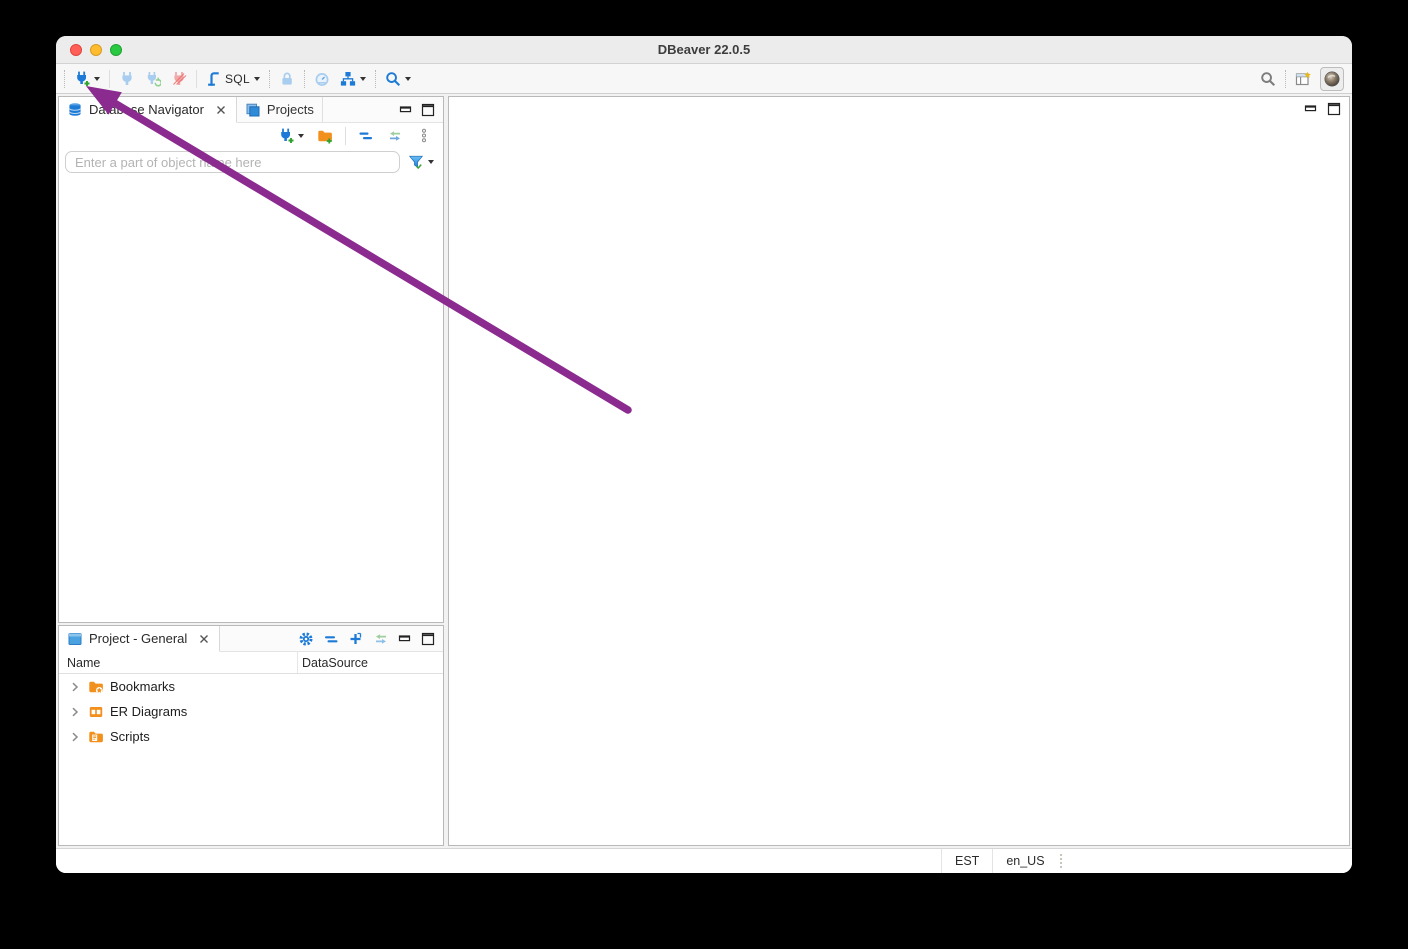 This screenshot has height=949, width=1408. I want to click on projects-icon, so click(253, 109).